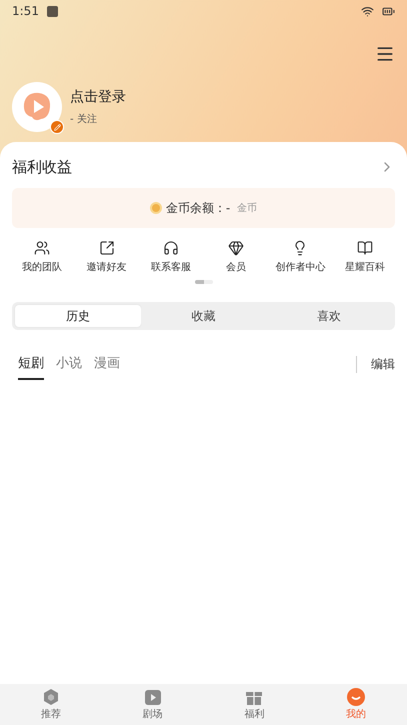  Describe the element at coordinates (300, 257) in the screenshot. I see `shortcut-button: 创作者中心` at that location.